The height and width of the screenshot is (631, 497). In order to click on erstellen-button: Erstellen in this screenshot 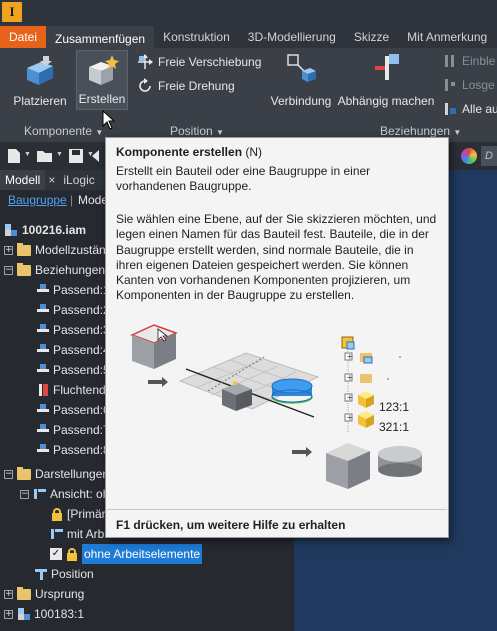, I will do `click(102, 80)`.